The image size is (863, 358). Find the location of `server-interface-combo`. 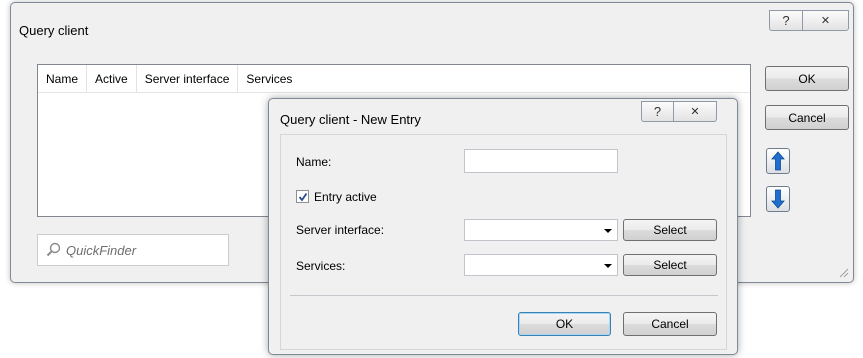

server-interface-combo is located at coordinates (541, 230).